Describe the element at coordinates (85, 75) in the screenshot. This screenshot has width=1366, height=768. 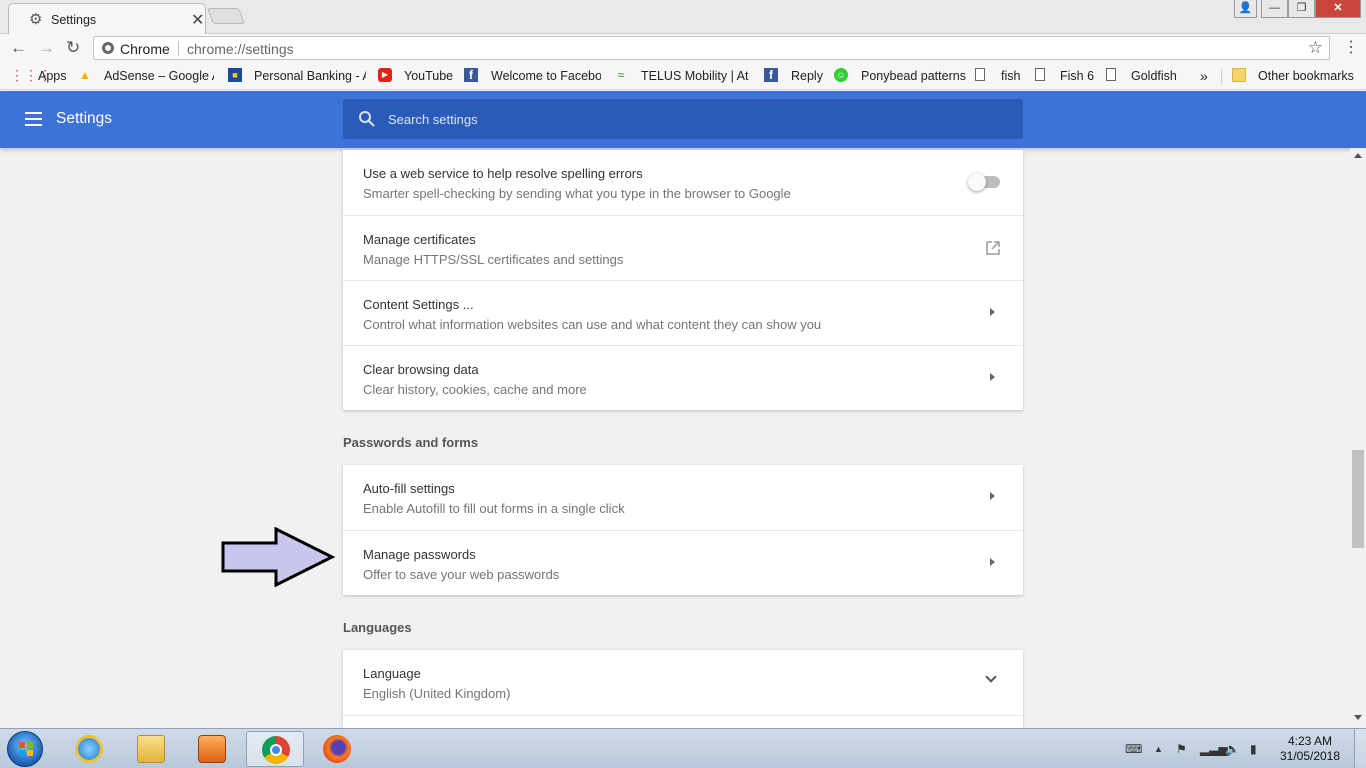
I see `adsense-icon: ▲` at that location.